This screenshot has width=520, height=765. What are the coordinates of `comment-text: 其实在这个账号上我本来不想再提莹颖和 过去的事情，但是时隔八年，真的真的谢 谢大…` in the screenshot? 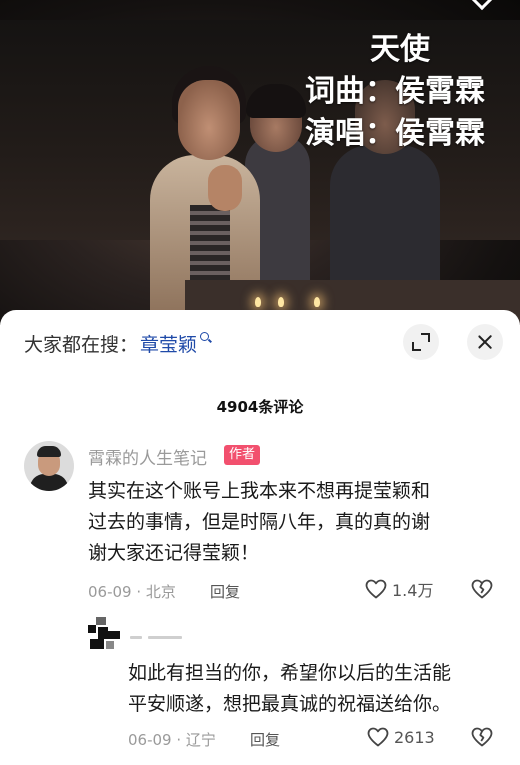 It's located at (293, 522).